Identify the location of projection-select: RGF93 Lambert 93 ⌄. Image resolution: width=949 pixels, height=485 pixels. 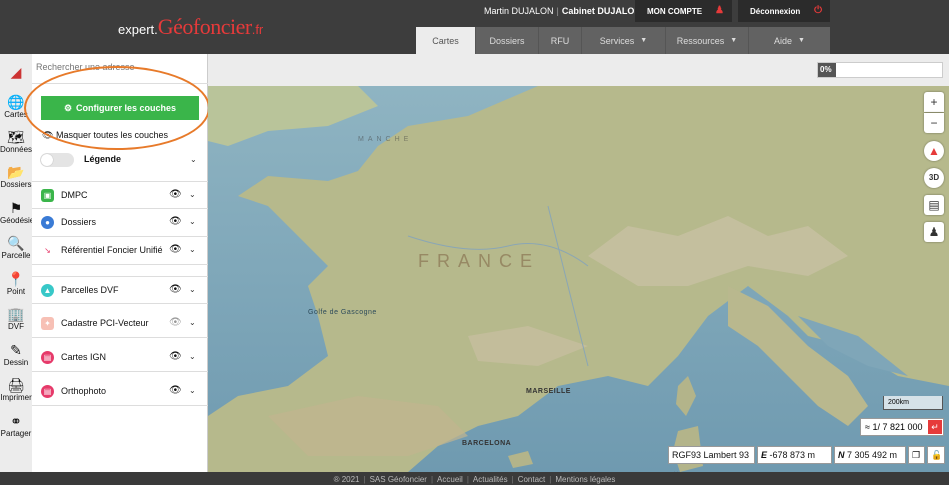
(711, 461).